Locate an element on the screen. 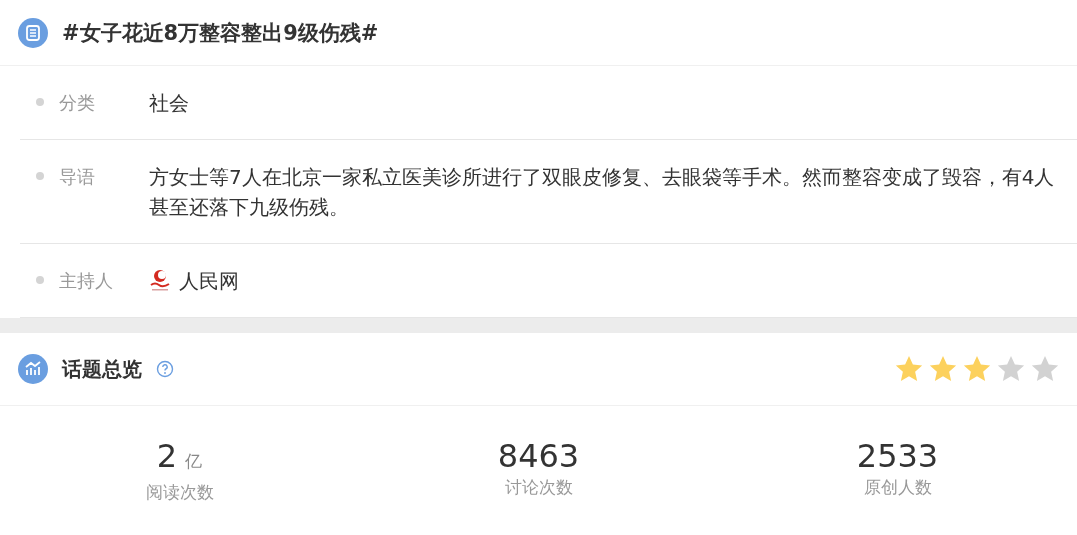  field-value: 方女士等7人在北京一家私立医美诊所进行了双眼皮修复、去眼袋等手术。然而整容变成了毁容，有4人甚至还落下九级伤残。 is located at coordinates (602, 192).